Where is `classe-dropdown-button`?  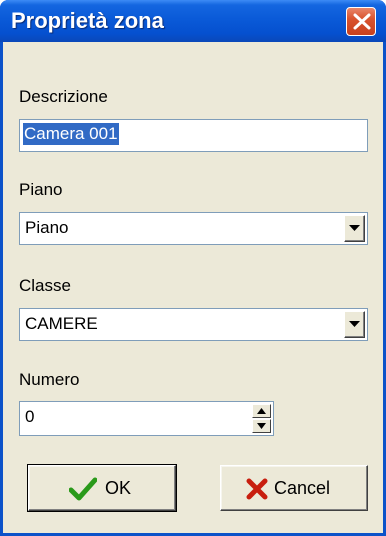
classe-dropdown-button is located at coordinates (354, 324).